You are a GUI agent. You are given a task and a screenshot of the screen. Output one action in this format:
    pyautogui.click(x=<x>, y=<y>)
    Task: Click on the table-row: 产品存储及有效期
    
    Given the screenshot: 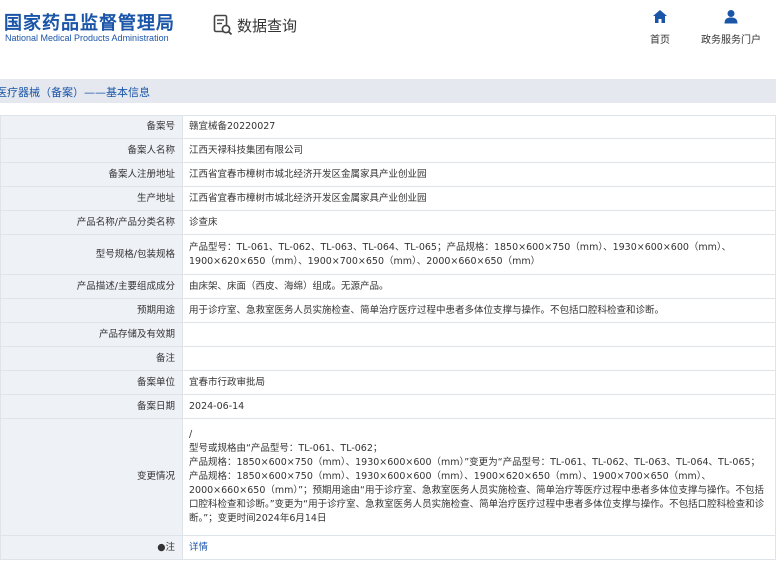 What is the action you would take?
    pyautogui.click(x=388, y=334)
    